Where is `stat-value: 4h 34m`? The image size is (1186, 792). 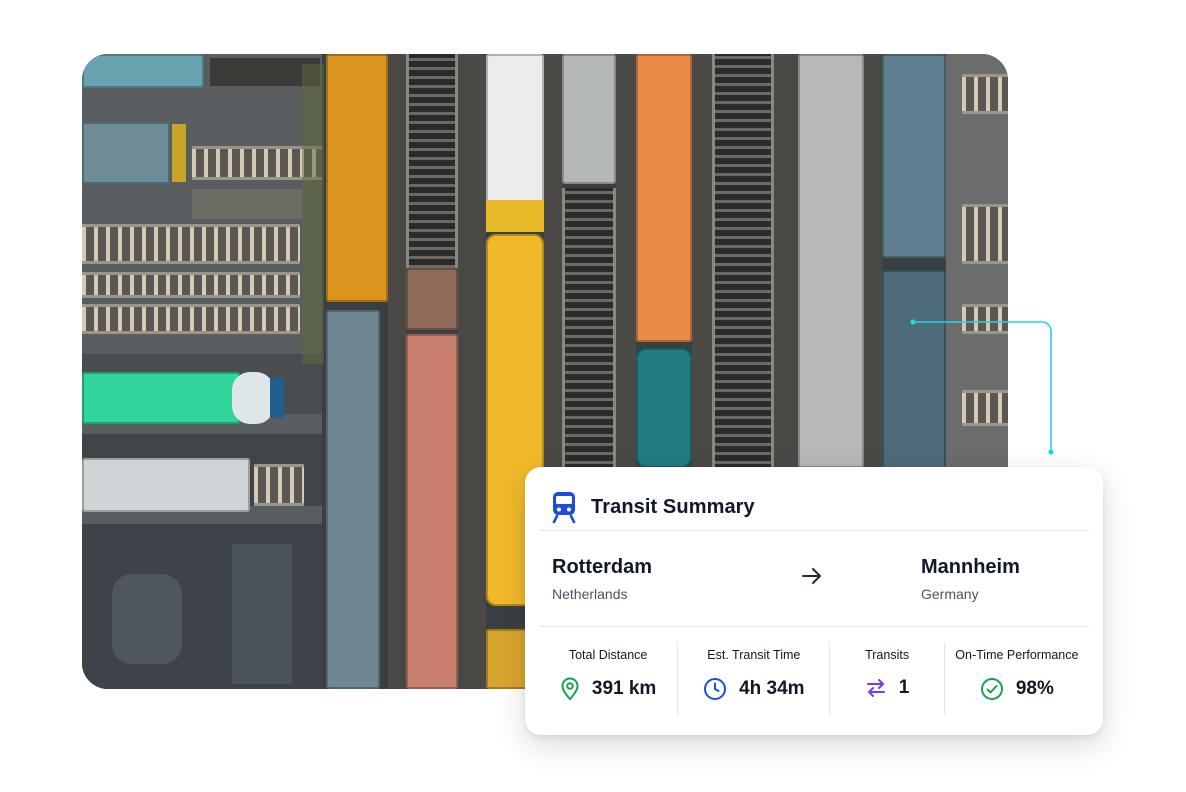 stat-value: 4h 34m is located at coordinates (772, 688).